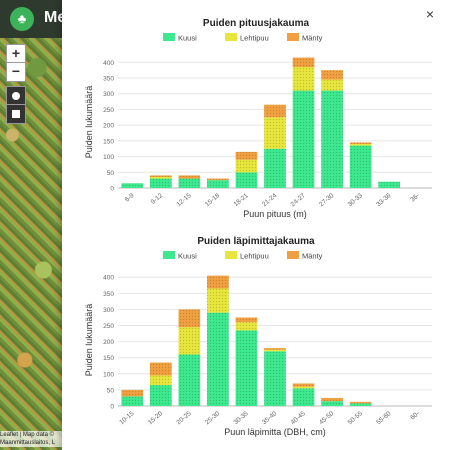 The height and width of the screenshot is (450, 450). What do you see at coordinates (384, 200) in the screenshot?
I see `x-tick-label: 33-36` at bounding box center [384, 200].